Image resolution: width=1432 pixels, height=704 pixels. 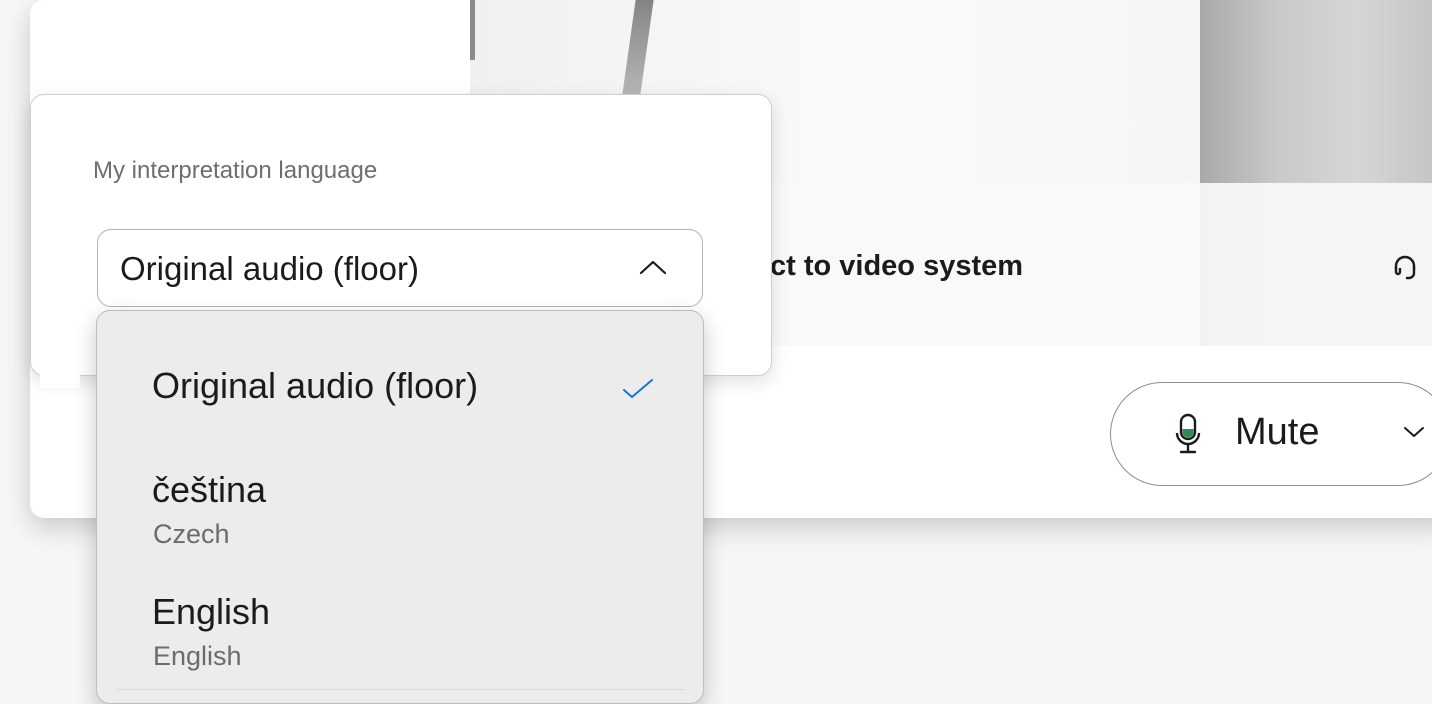 What do you see at coordinates (269, 268) in the screenshot?
I see `language-select-value: Original audio (floor)` at bounding box center [269, 268].